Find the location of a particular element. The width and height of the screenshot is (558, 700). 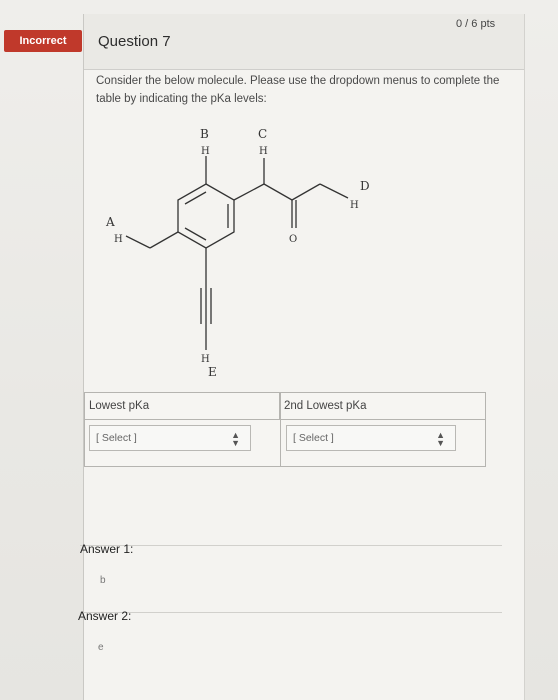

lowest-pka-select-value: [ Select ] is located at coordinates (116, 438).